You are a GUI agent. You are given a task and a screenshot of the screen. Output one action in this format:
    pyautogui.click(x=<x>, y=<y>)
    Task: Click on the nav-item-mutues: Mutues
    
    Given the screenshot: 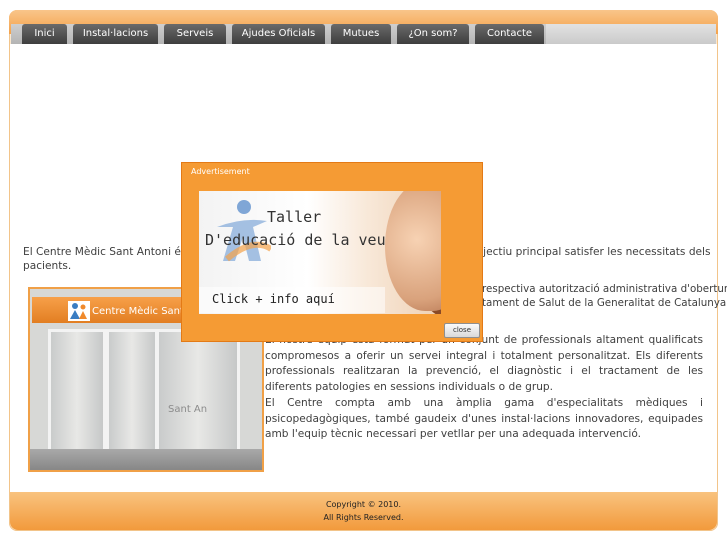 What is the action you would take?
    pyautogui.click(x=361, y=34)
    